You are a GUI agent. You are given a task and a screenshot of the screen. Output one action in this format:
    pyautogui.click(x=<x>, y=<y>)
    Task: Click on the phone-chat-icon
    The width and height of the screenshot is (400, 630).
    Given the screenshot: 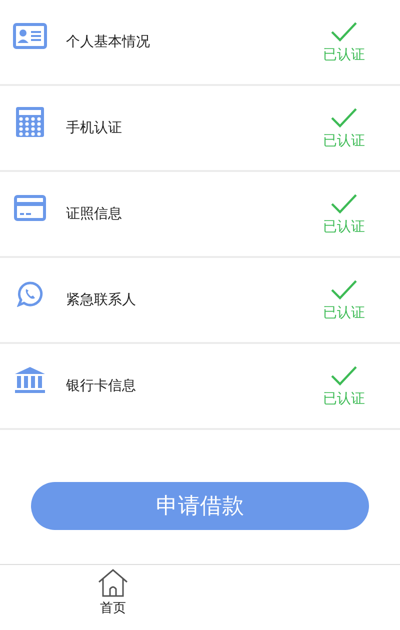 What is the action you would take?
    pyautogui.click(x=30, y=294)
    